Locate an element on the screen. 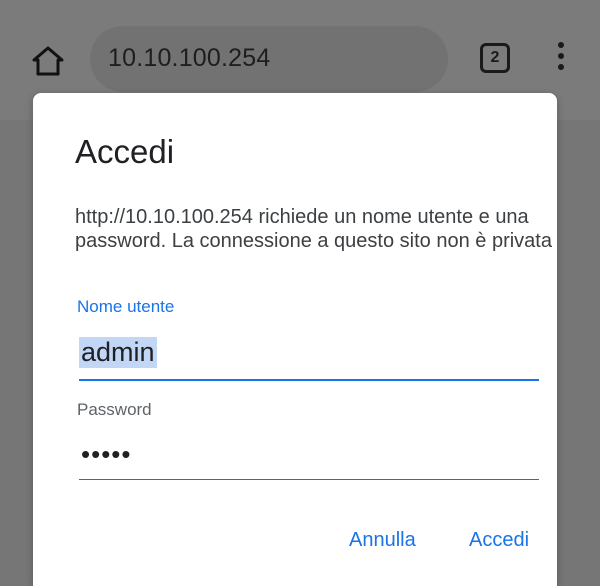 The height and width of the screenshot is (586, 600). password-field: ••••• is located at coordinates (309, 455).